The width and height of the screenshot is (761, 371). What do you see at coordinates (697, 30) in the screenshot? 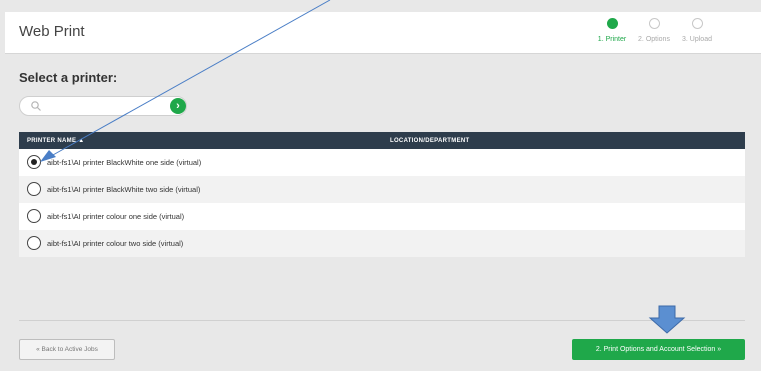
I see `step-upload: 3. Upload` at bounding box center [697, 30].